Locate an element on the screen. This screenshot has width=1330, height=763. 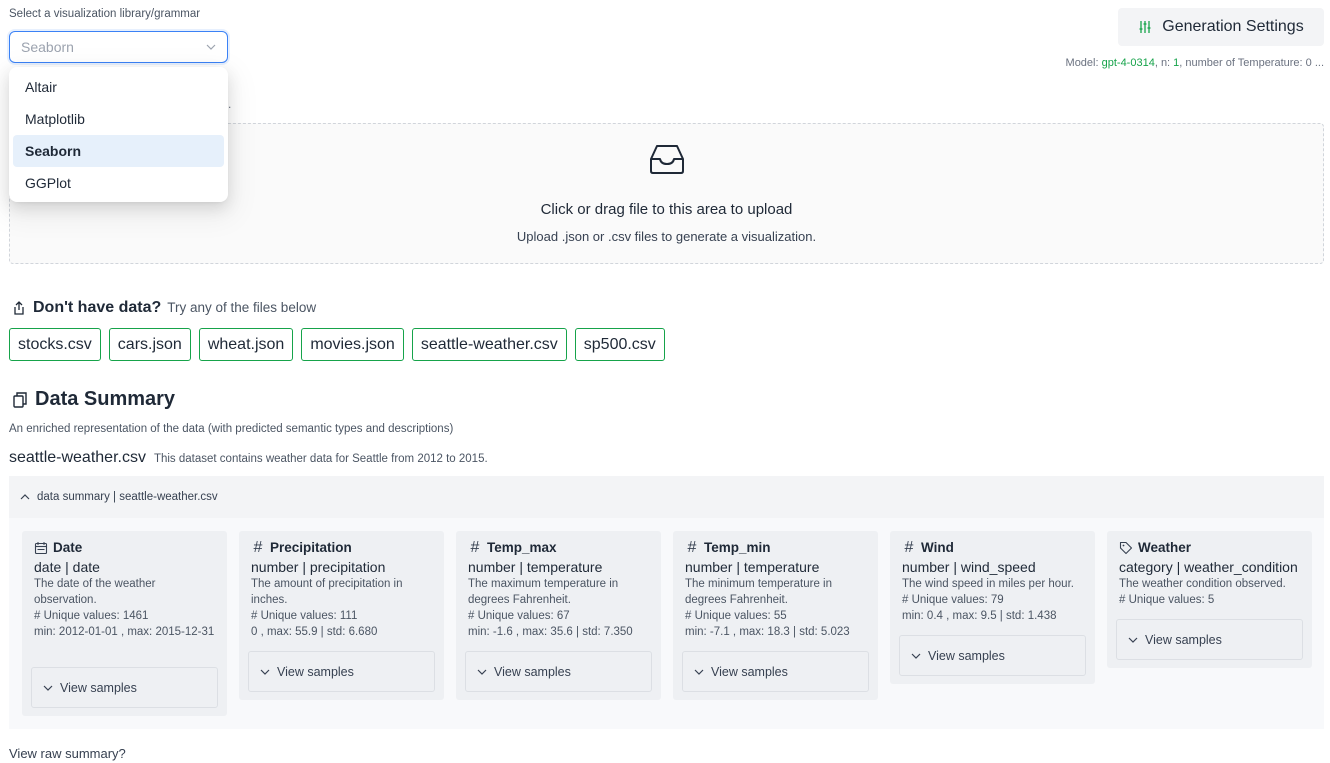
field-unique-values: # Unique values: 55 is located at coordinates (736, 616).